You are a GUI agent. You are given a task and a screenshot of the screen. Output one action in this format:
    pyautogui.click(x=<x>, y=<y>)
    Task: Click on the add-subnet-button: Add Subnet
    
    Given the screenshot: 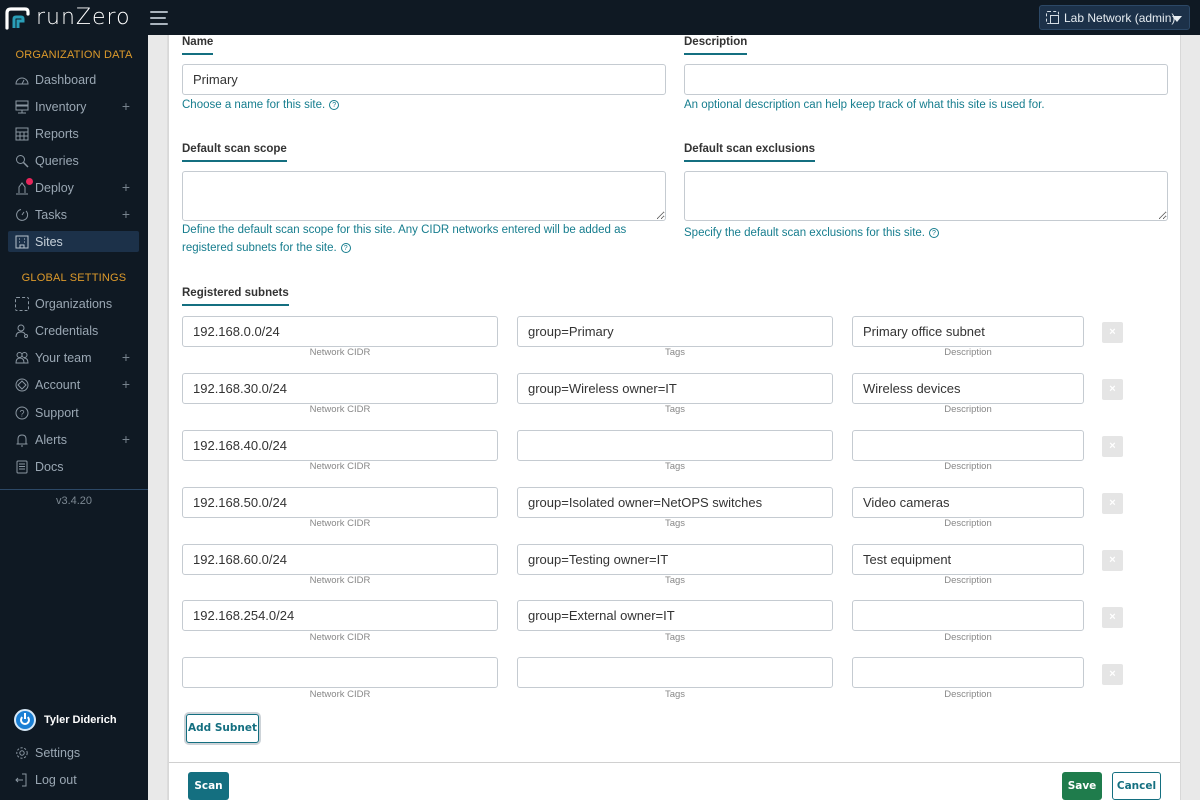 What is the action you would take?
    pyautogui.click(x=222, y=728)
    